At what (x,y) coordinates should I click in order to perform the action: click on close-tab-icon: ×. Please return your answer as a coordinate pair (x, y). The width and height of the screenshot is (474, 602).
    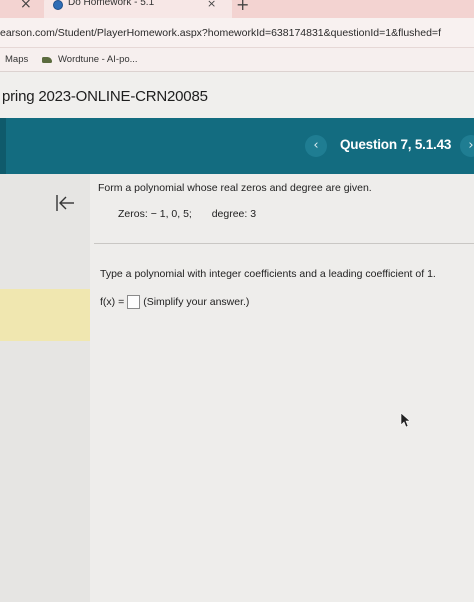
    Looking at the image, I should click on (26, 6).